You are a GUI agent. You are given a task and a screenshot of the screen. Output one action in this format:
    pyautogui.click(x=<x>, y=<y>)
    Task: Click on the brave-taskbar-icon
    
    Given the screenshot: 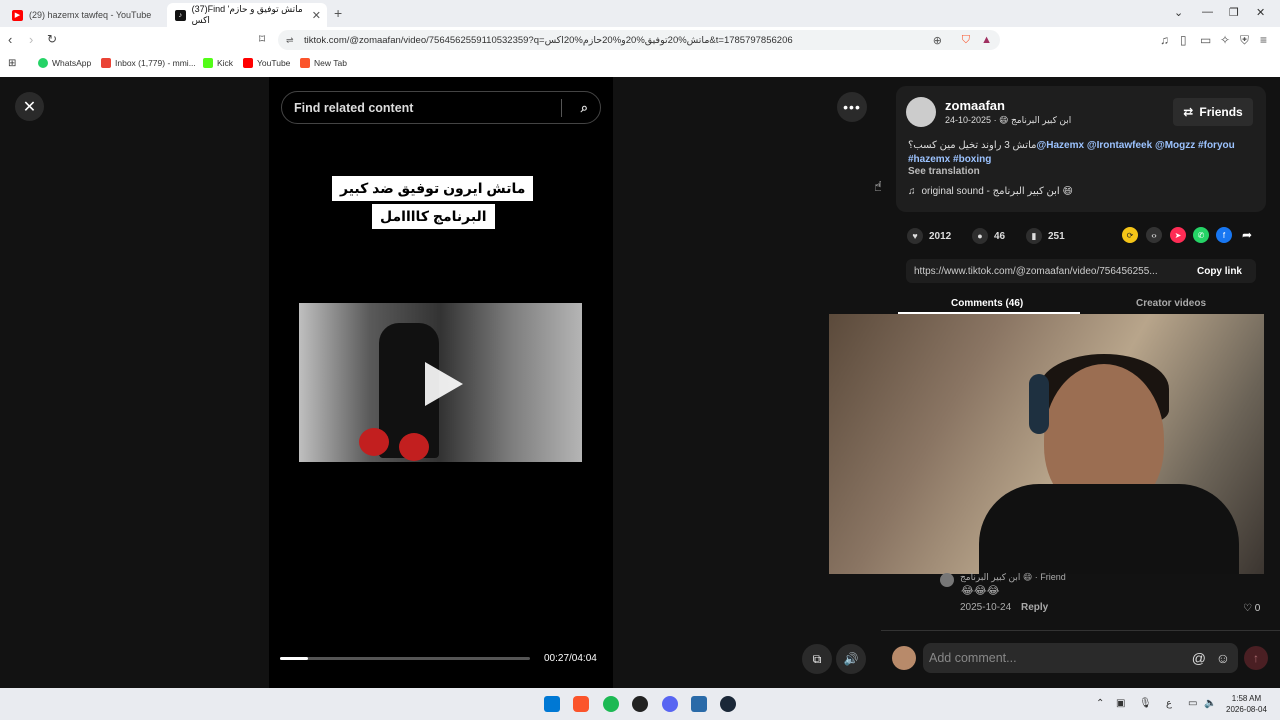 What is the action you would take?
    pyautogui.click(x=581, y=704)
    